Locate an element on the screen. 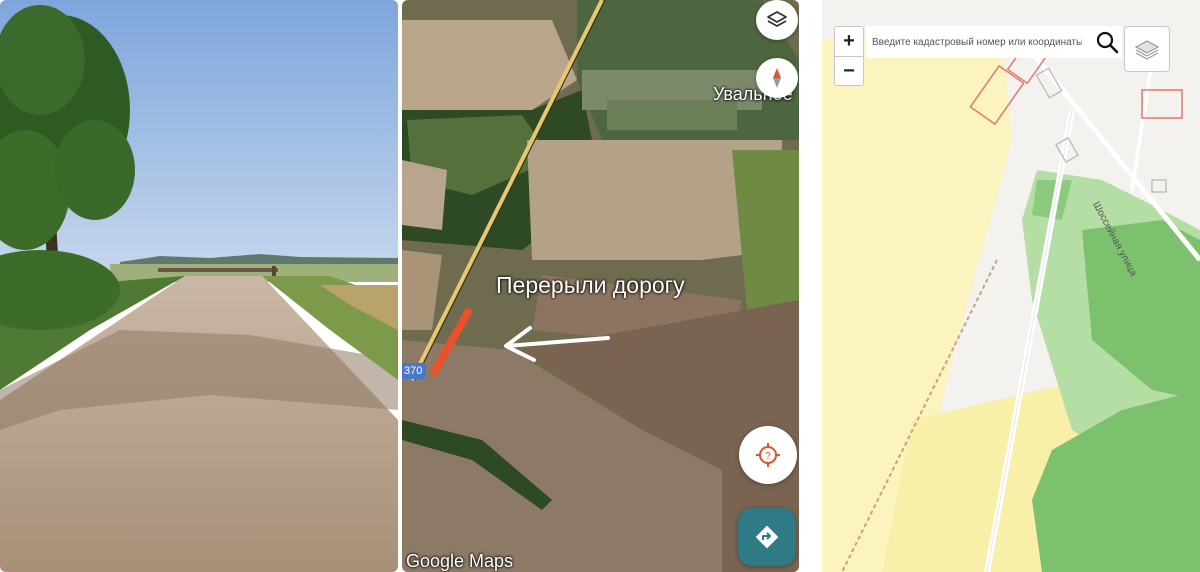 Image resolution: width=1200 pixels, height=572 pixels. search-icon is located at coordinates (1107, 42).